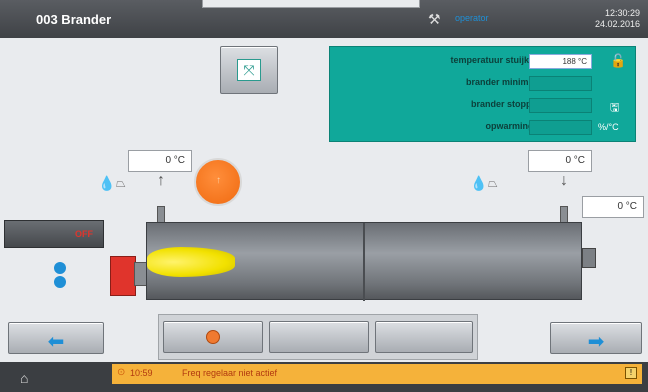 The width and height of the screenshot is (648, 392). I want to click on heating-p-field, so click(560, 127).